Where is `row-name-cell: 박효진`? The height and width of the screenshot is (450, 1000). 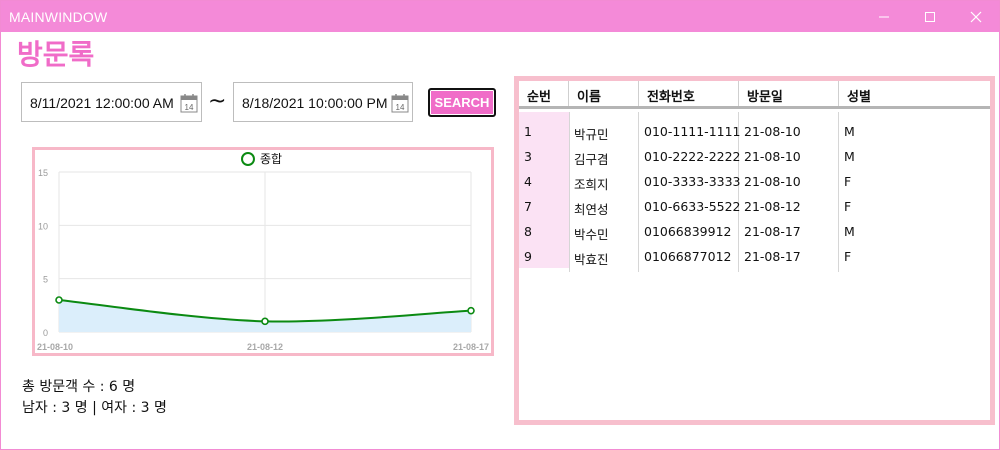
row-name-cell: 박효진 is located at coordinates (591, 259).